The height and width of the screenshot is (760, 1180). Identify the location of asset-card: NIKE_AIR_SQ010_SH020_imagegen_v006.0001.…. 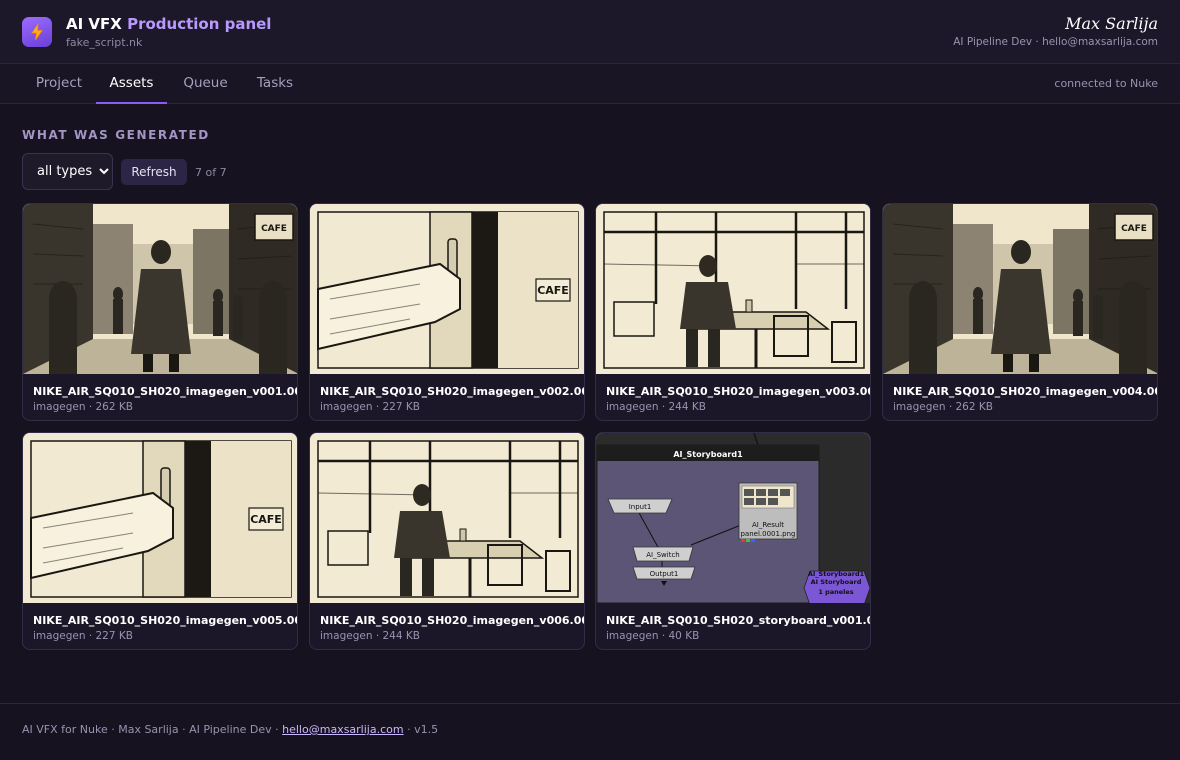
(447, 541).